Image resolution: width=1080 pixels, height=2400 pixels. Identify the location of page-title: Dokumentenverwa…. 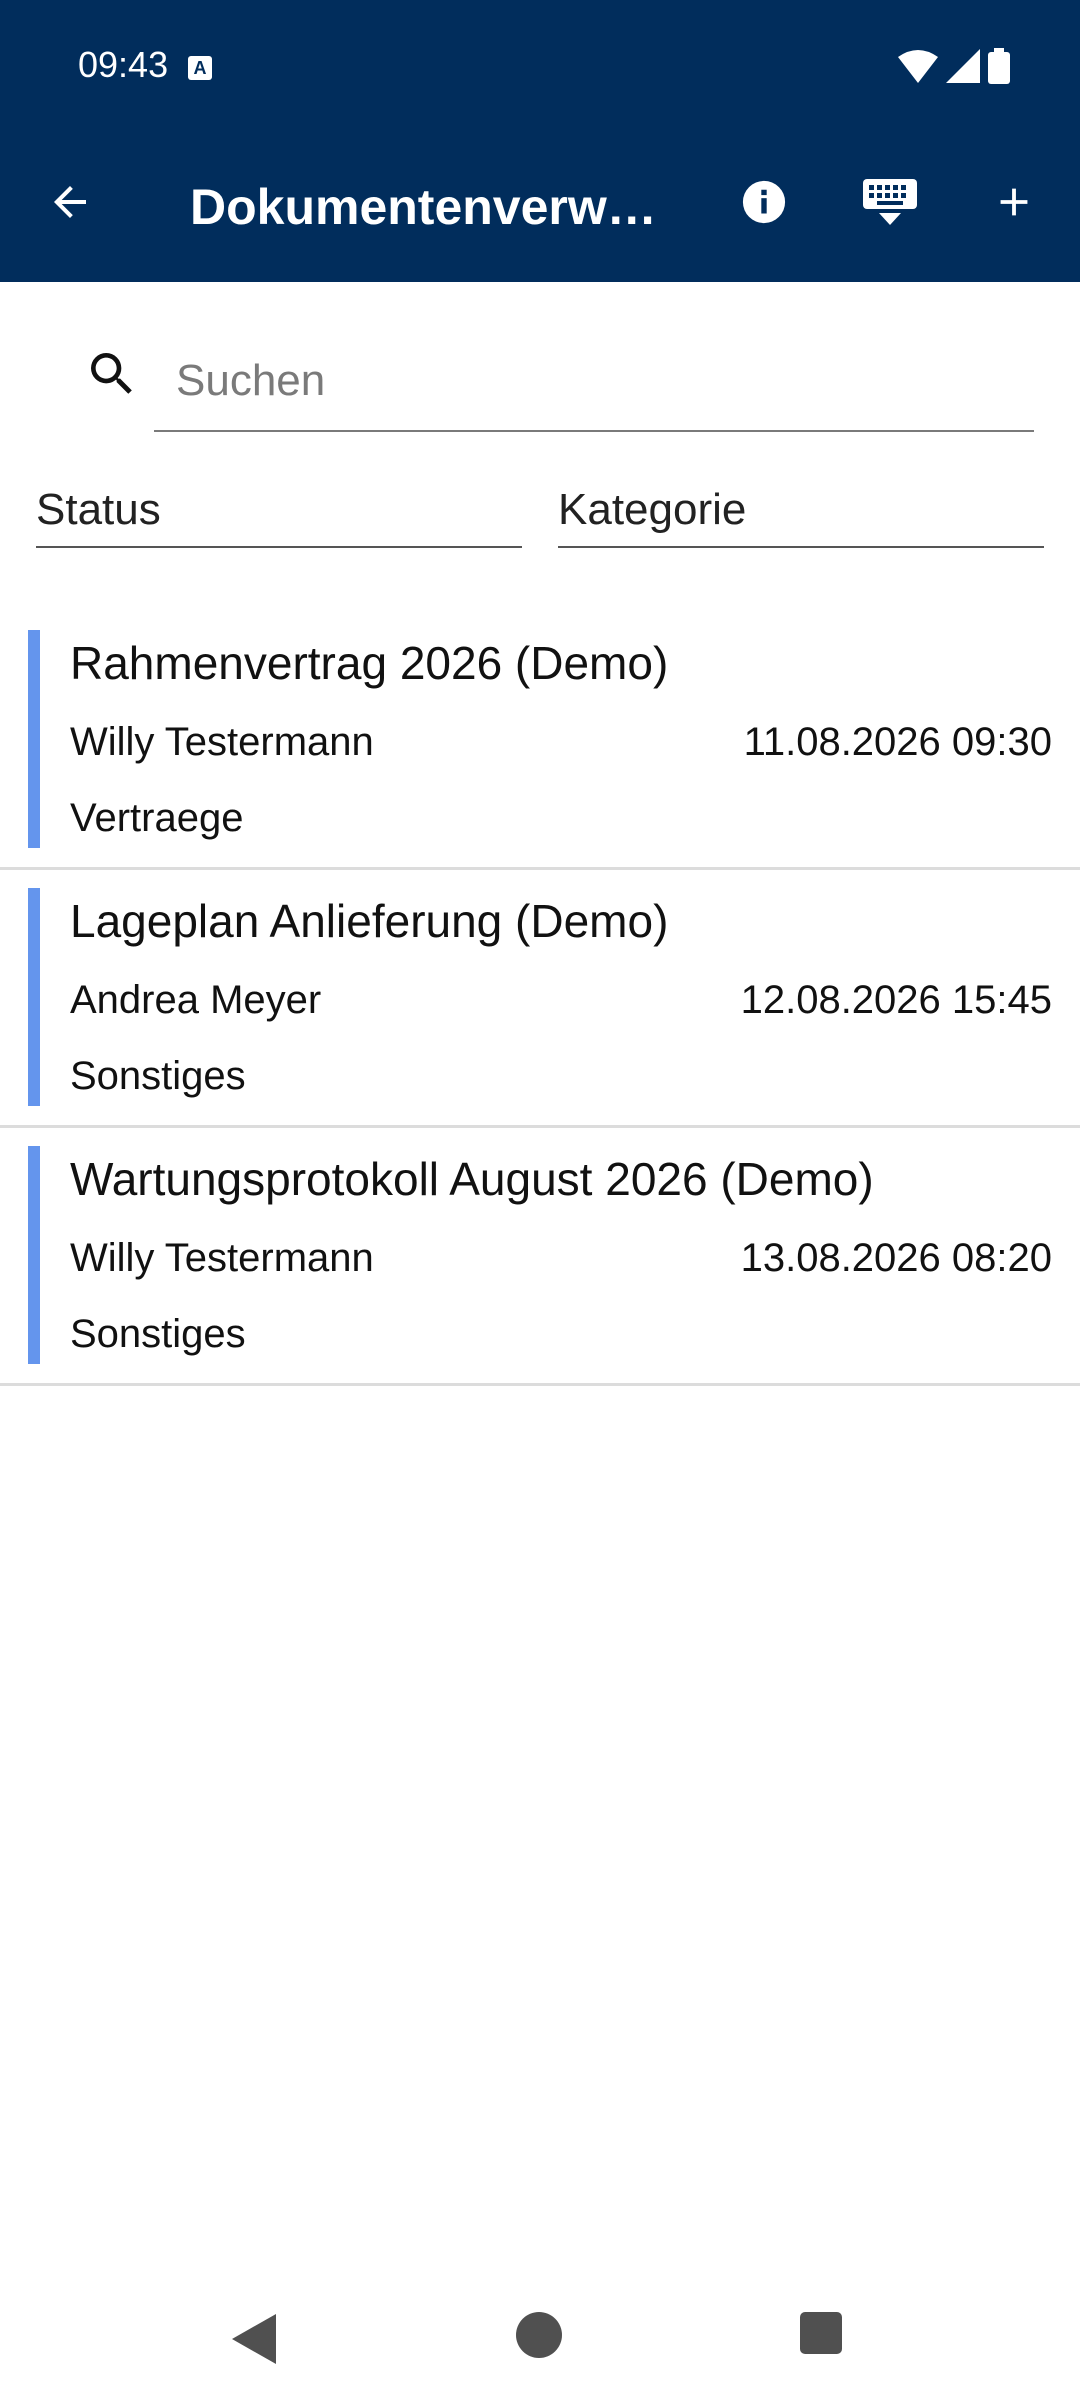
(435, 207).